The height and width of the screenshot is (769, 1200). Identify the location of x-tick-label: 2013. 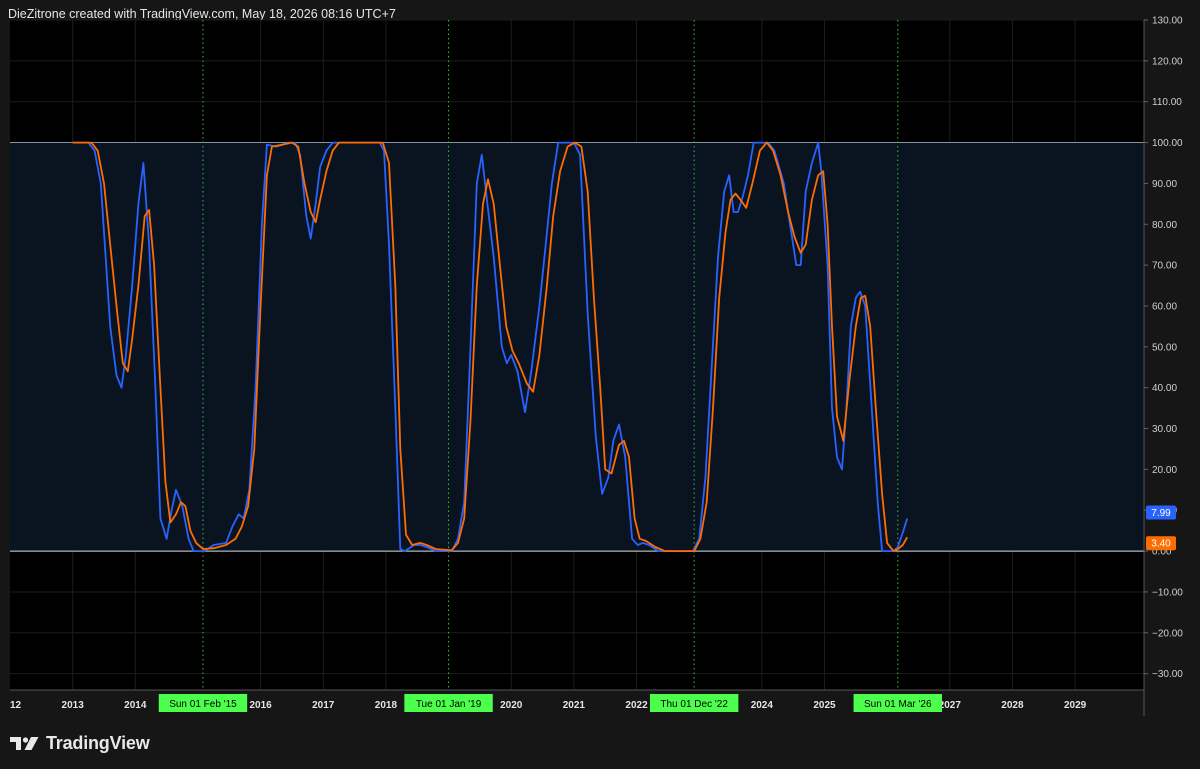
(73, 705).